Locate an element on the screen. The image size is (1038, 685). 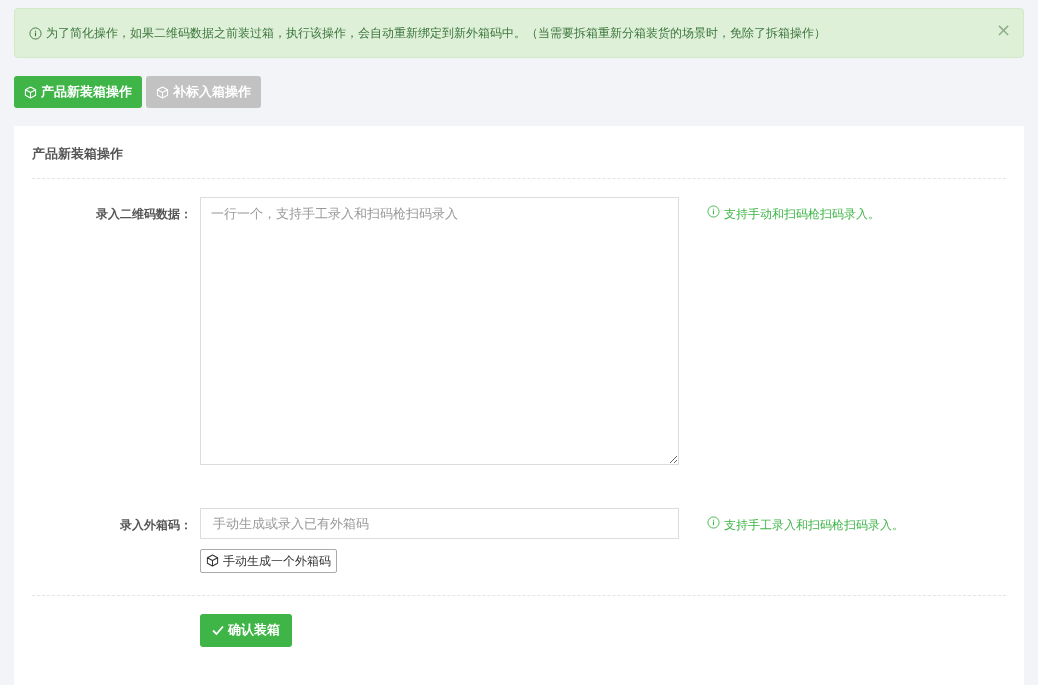
generate-button: 手动生成一个外箱码 is located at coordinates (268, 560).